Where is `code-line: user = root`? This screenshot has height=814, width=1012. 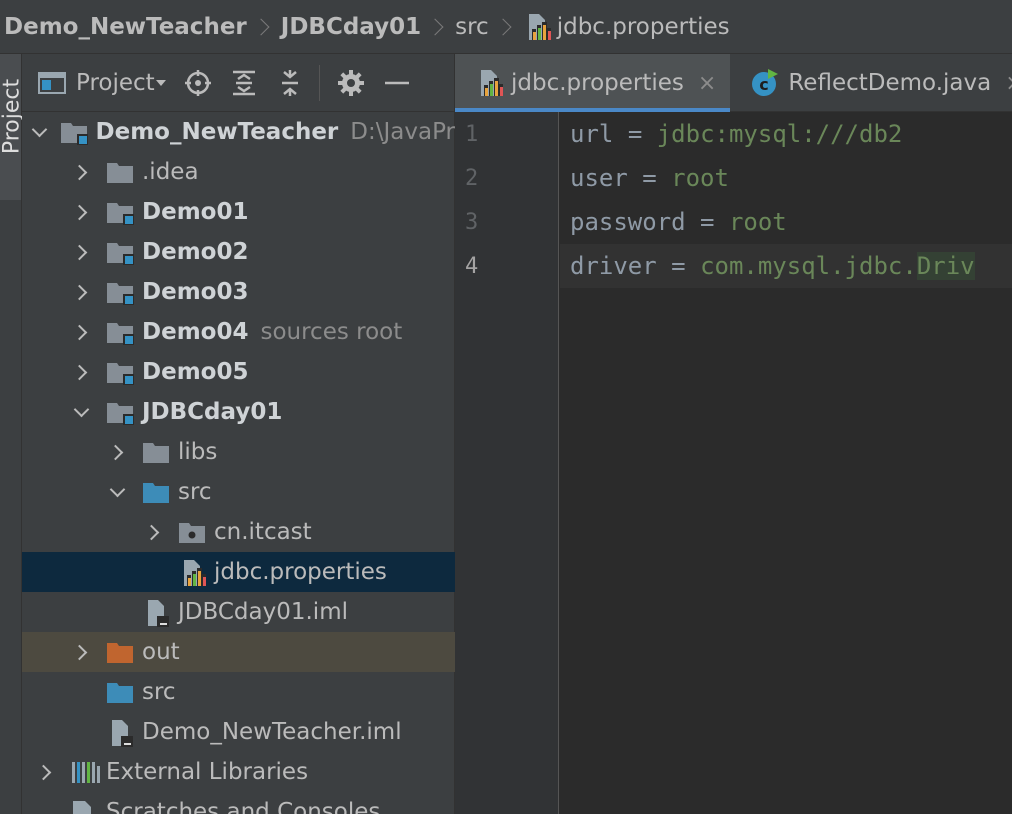
code-line: user = root is located at coordinates (786, 178).